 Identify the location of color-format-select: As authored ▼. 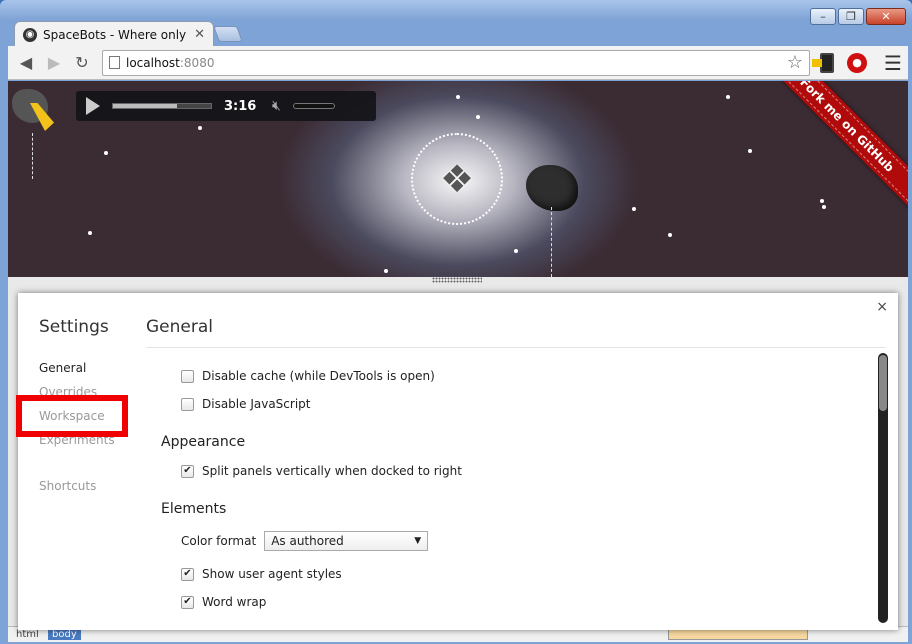
(346, 541).